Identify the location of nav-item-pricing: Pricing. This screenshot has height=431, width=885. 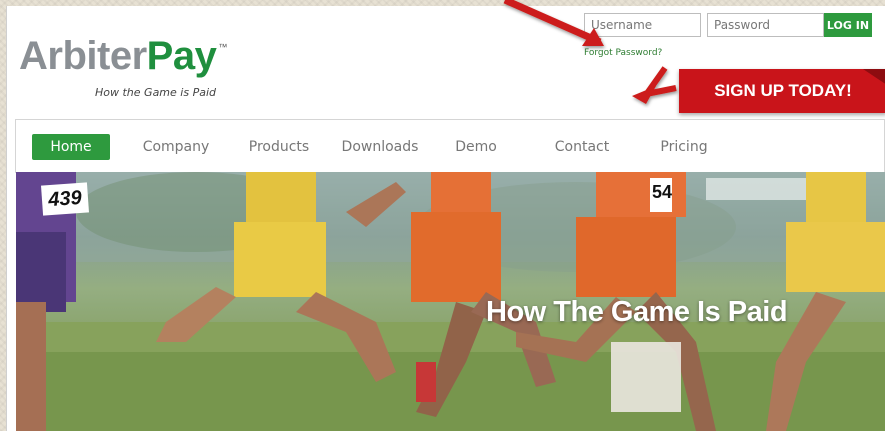
(684, 147).